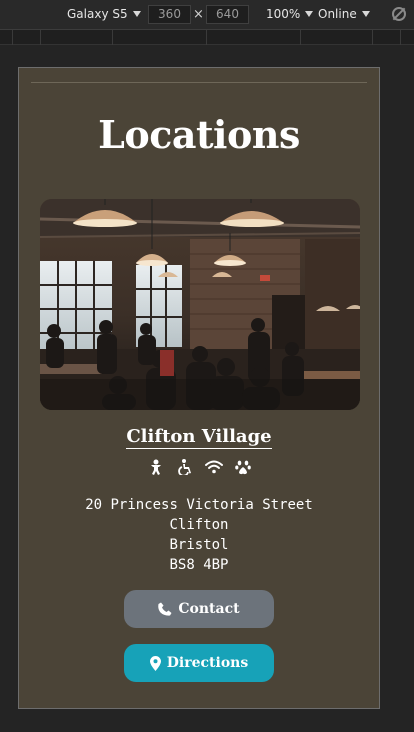  What do you see at coordinates (199, 467) in the screenshot?
I see `amenity-icons` at bounding box center [199, 467].